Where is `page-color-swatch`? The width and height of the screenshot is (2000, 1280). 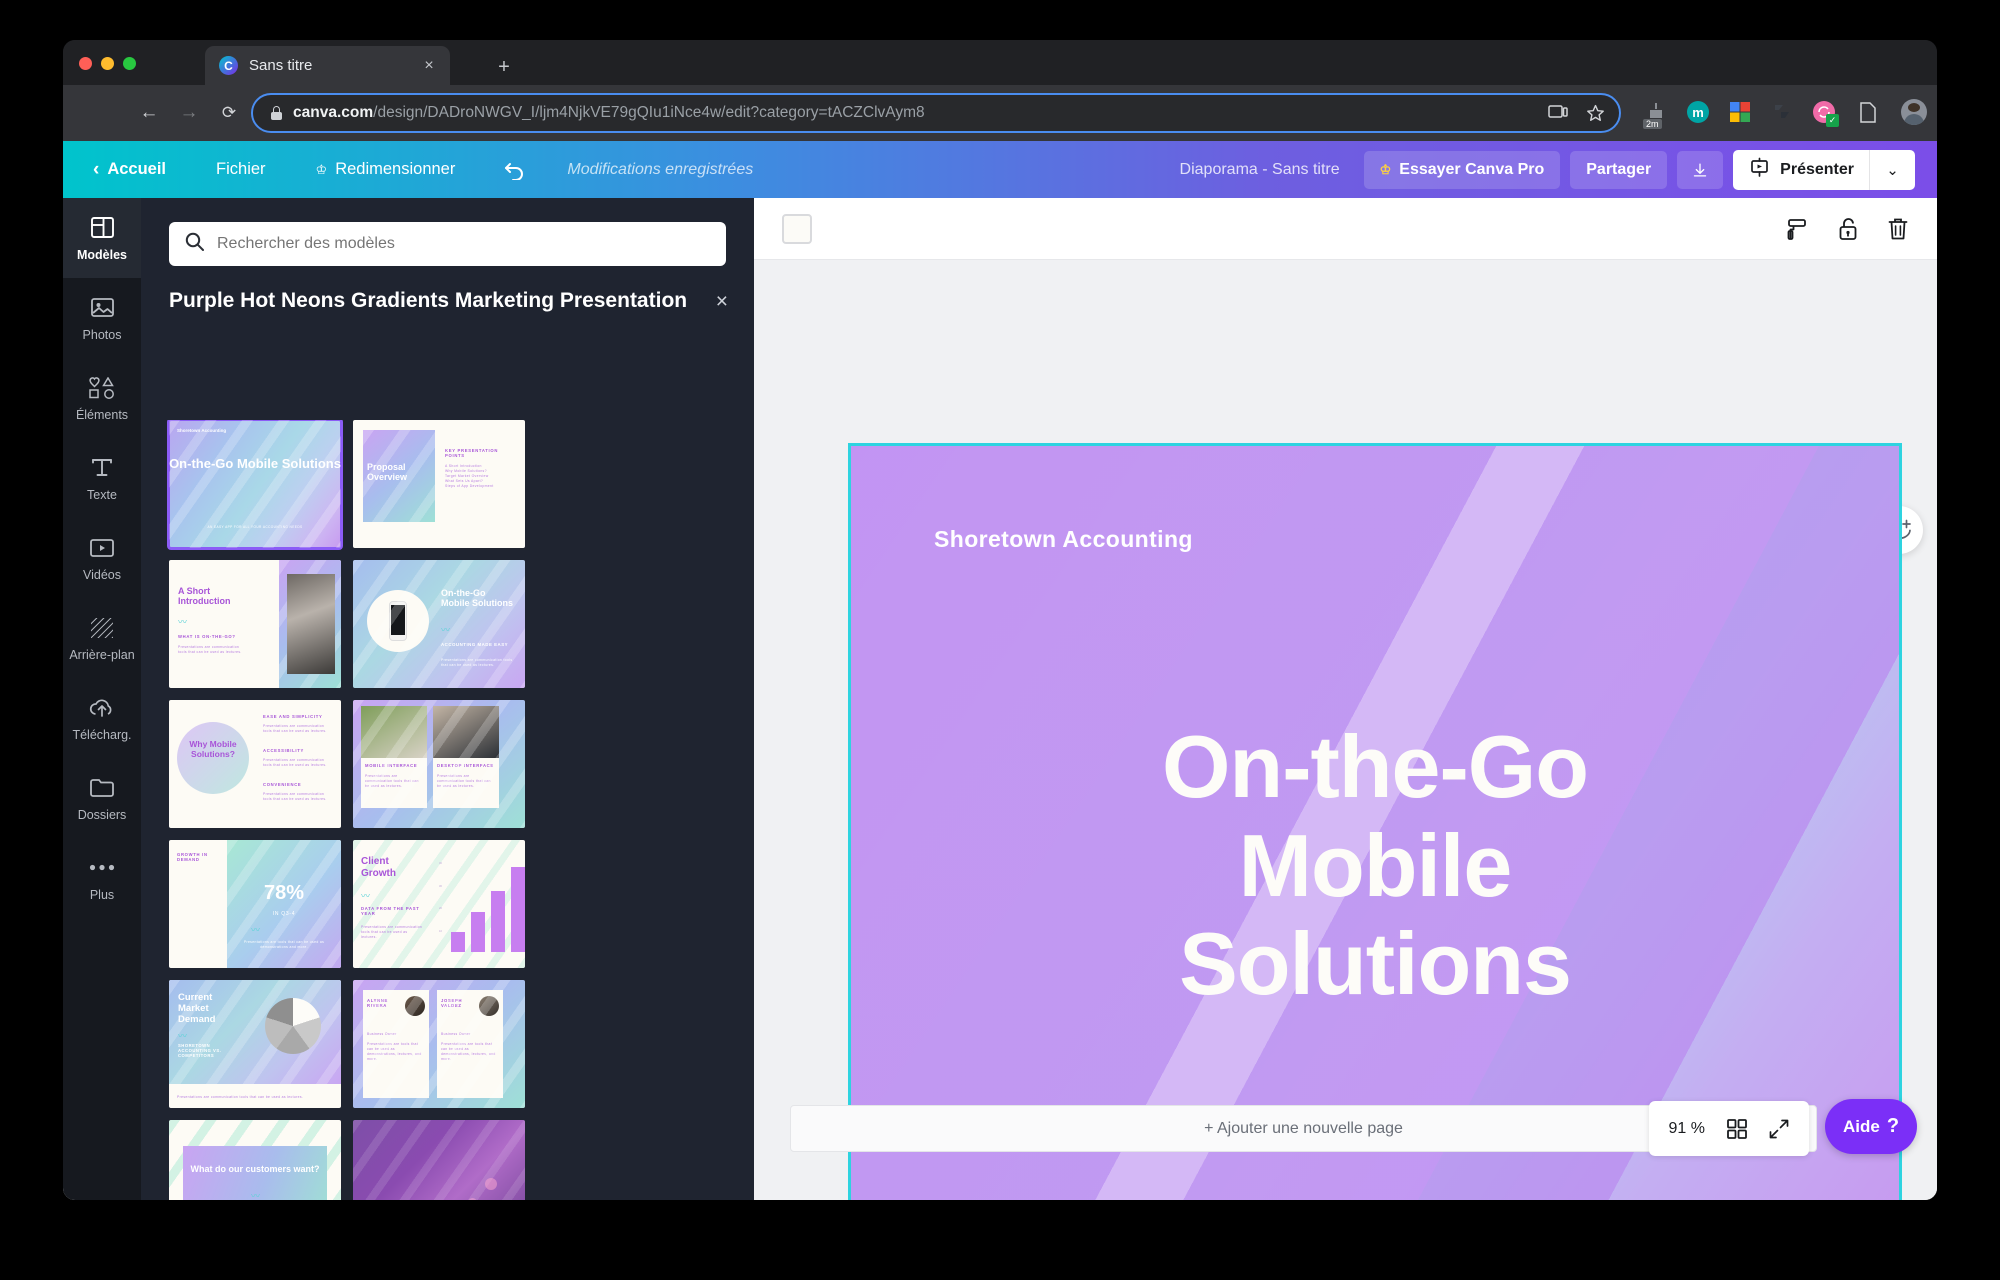
page-color-swatch is located at coordinates (797, 228).